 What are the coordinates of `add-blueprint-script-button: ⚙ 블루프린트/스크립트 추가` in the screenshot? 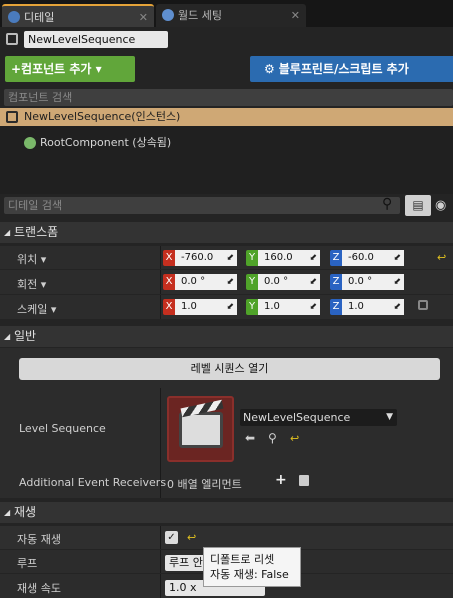 It's located at (351, 69).